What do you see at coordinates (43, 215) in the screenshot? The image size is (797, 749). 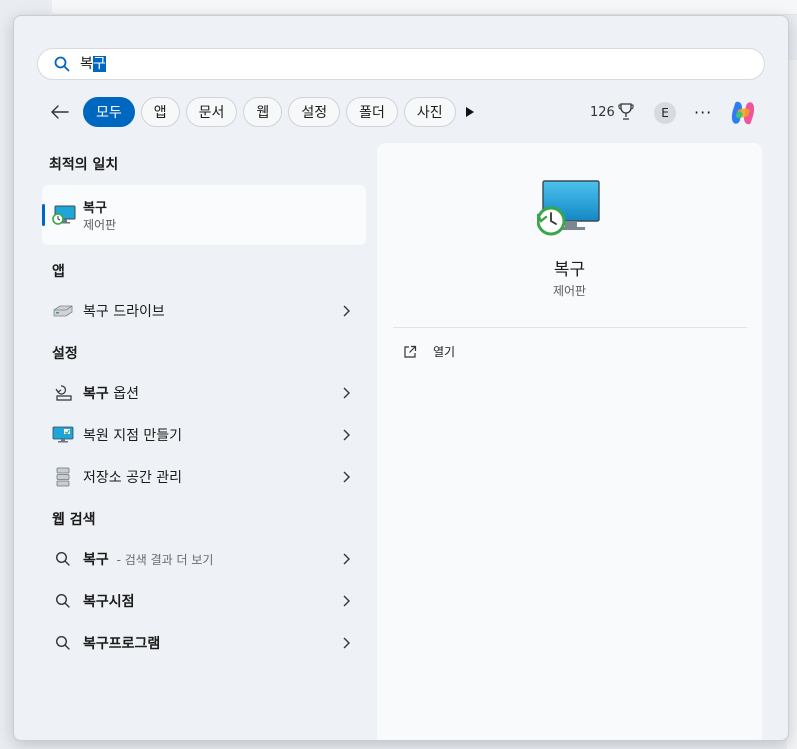 I see `selection-indicator` at bounding box center [43, 215].